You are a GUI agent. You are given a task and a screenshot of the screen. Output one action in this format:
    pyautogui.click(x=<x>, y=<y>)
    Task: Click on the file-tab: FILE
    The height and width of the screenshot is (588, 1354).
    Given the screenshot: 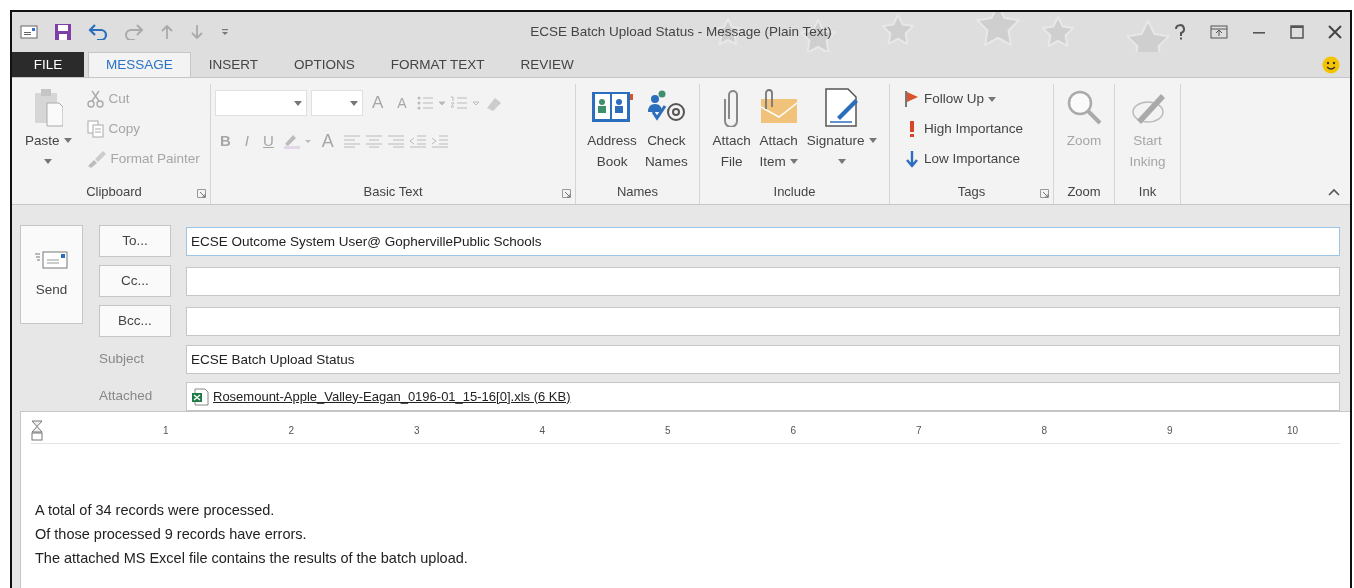 What is the action you would take?
    pyautogui.click(x=48, y=65)
    